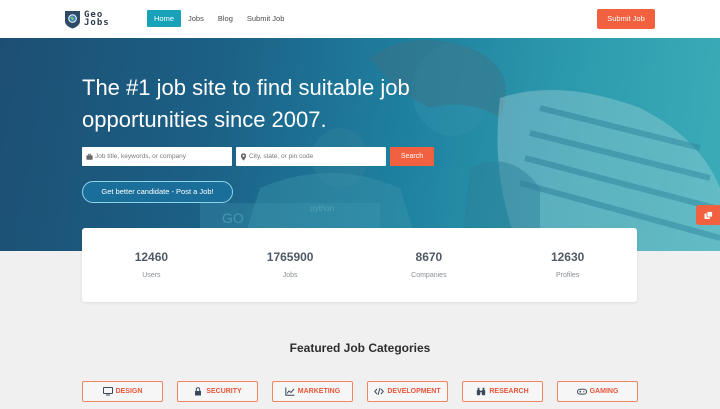 The width and height of the screenshot is (720, 409). Describe the element at coordinates (107, 391) in the screenshot. I see `monitor-icon` at that location.